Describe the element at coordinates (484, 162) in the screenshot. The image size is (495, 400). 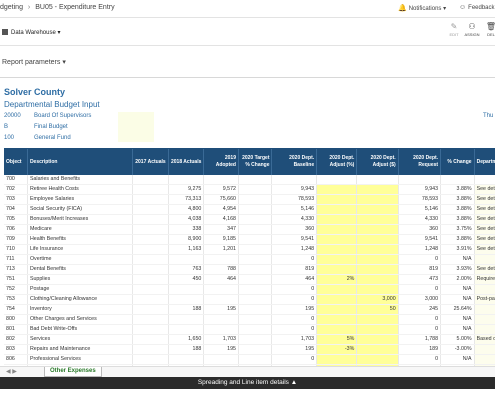
I see `column-header: Departmental Notes` at that location.